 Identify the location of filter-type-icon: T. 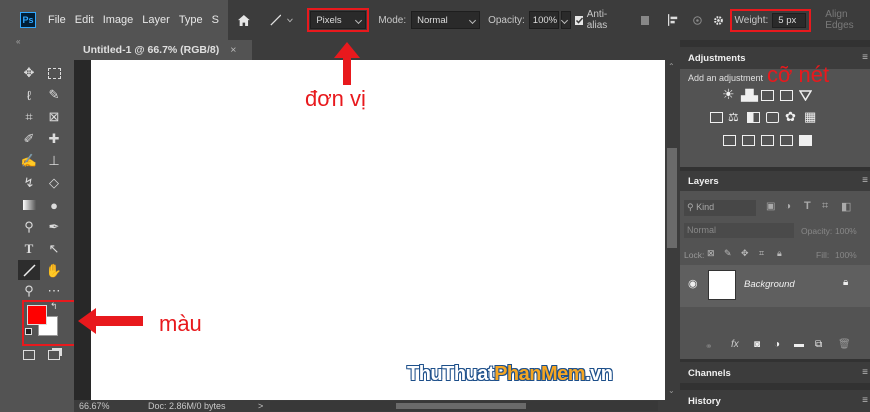
(807, 206).